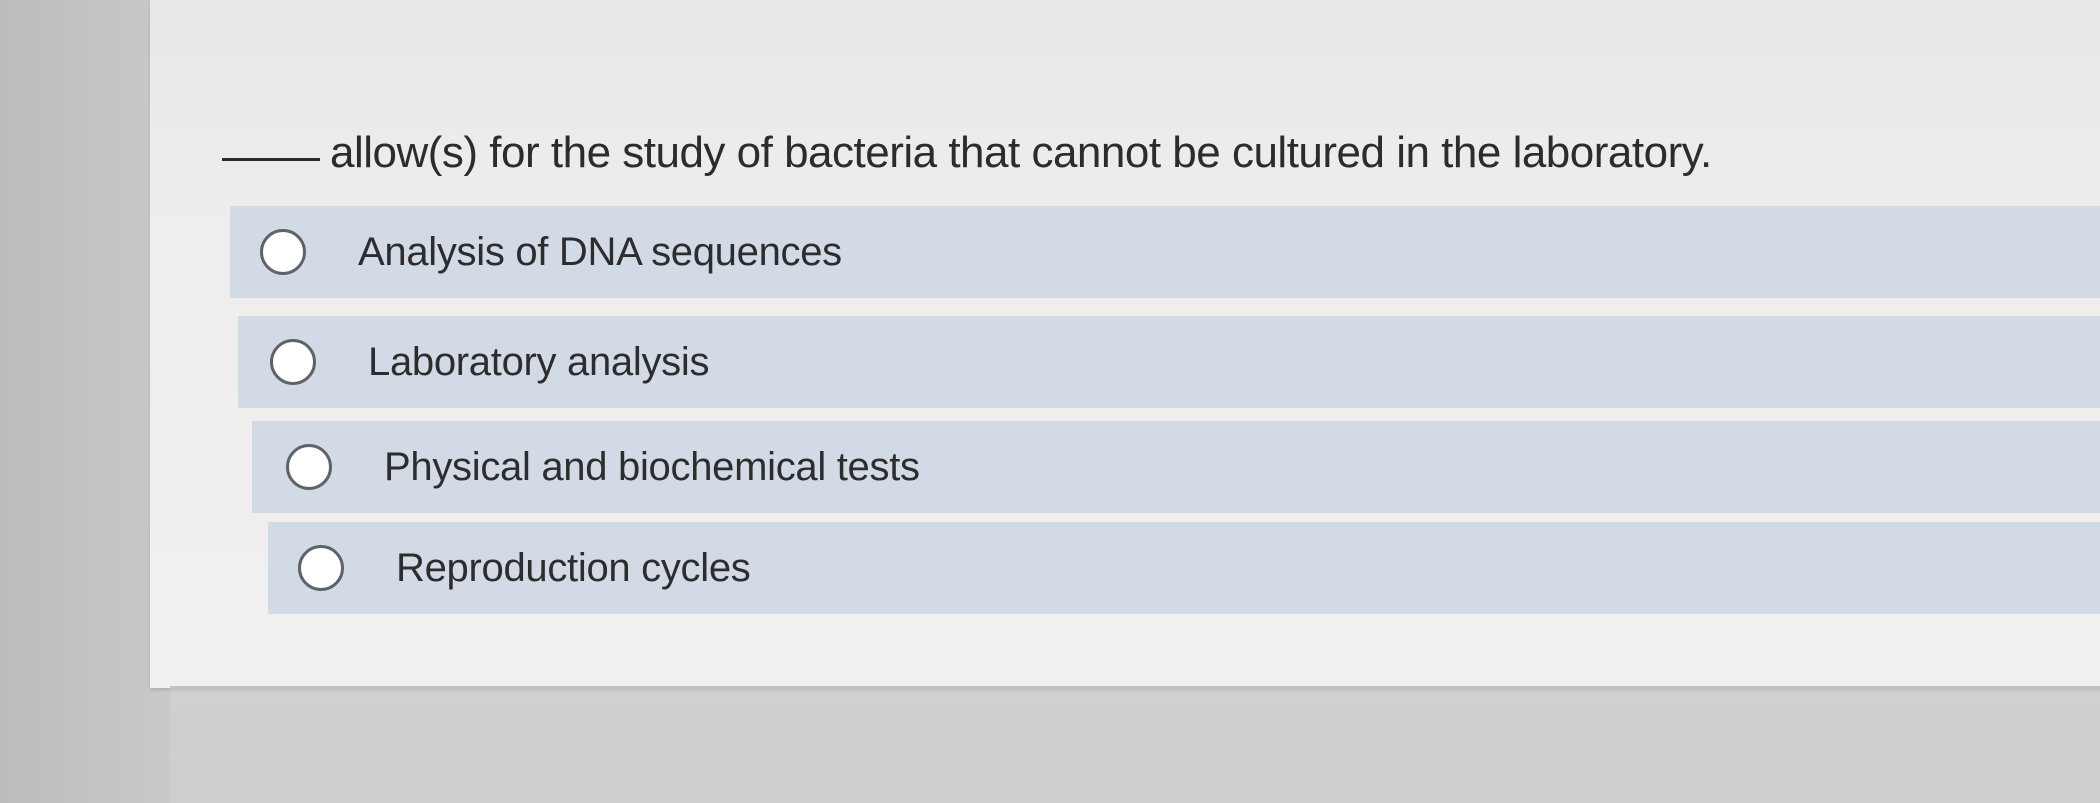  What do you see at coordinates (271, 159) in the screenshot?
I see `fill-in-blank` at bounding box center [271, 159].